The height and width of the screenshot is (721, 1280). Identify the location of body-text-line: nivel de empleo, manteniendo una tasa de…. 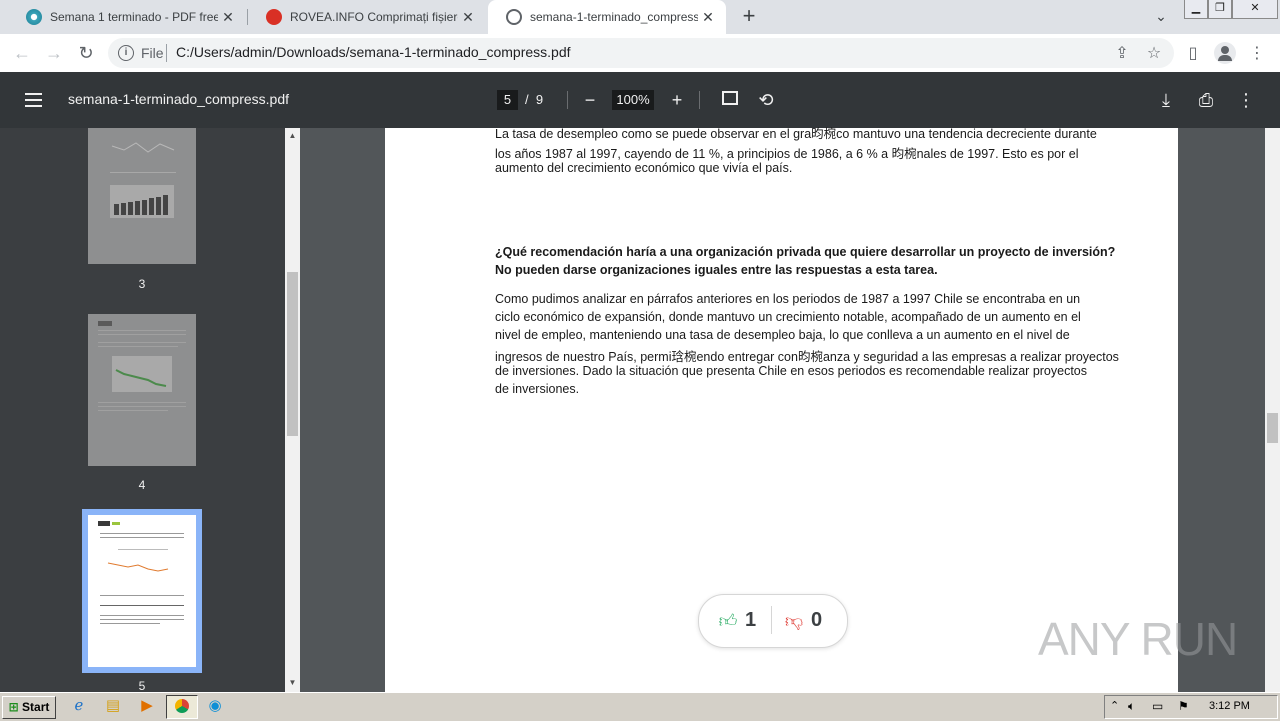
(782, 335).